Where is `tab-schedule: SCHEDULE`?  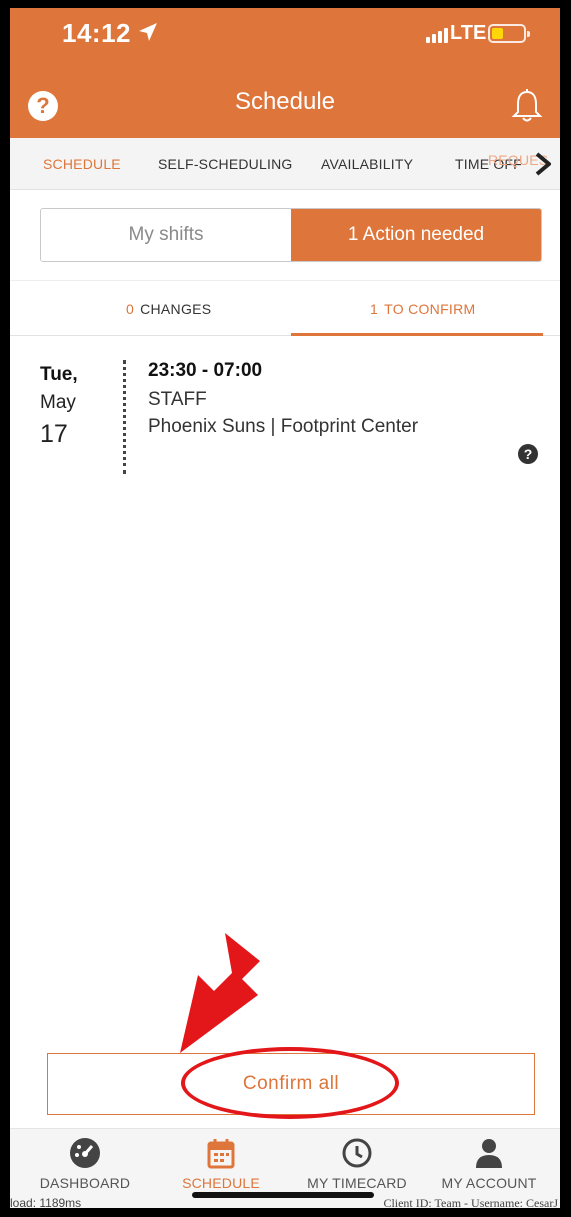 tab-schedule: SCHEDULE is located at coordinates (82, 164).